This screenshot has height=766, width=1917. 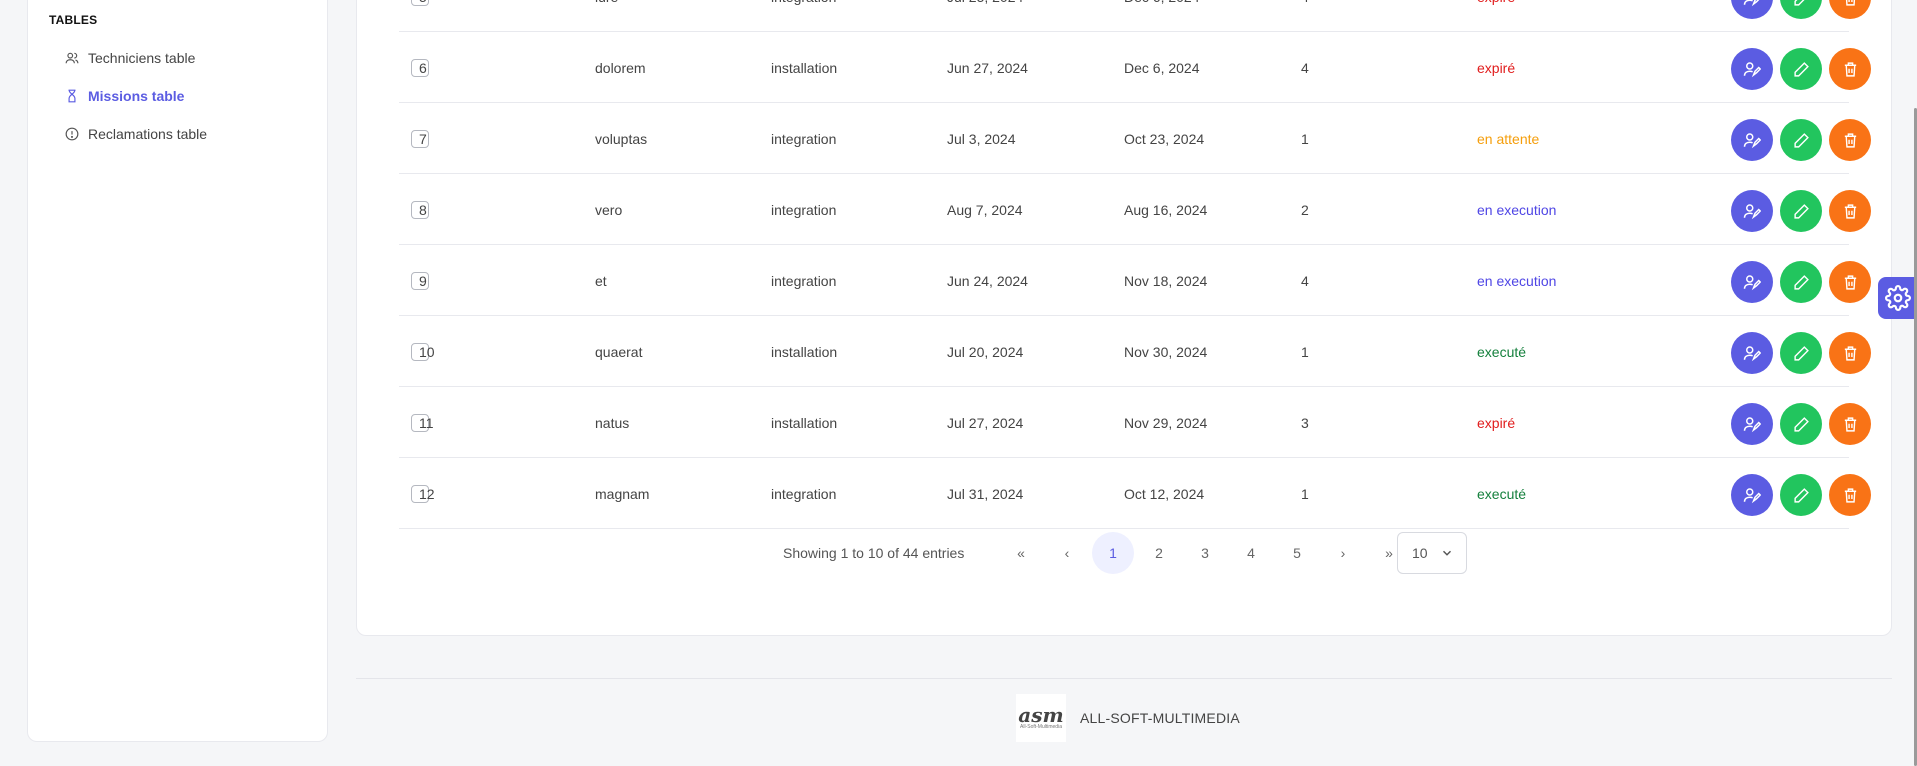 I want to click on sidebar-item-reclamations: Reclamations table, so click(x=135, y=134).